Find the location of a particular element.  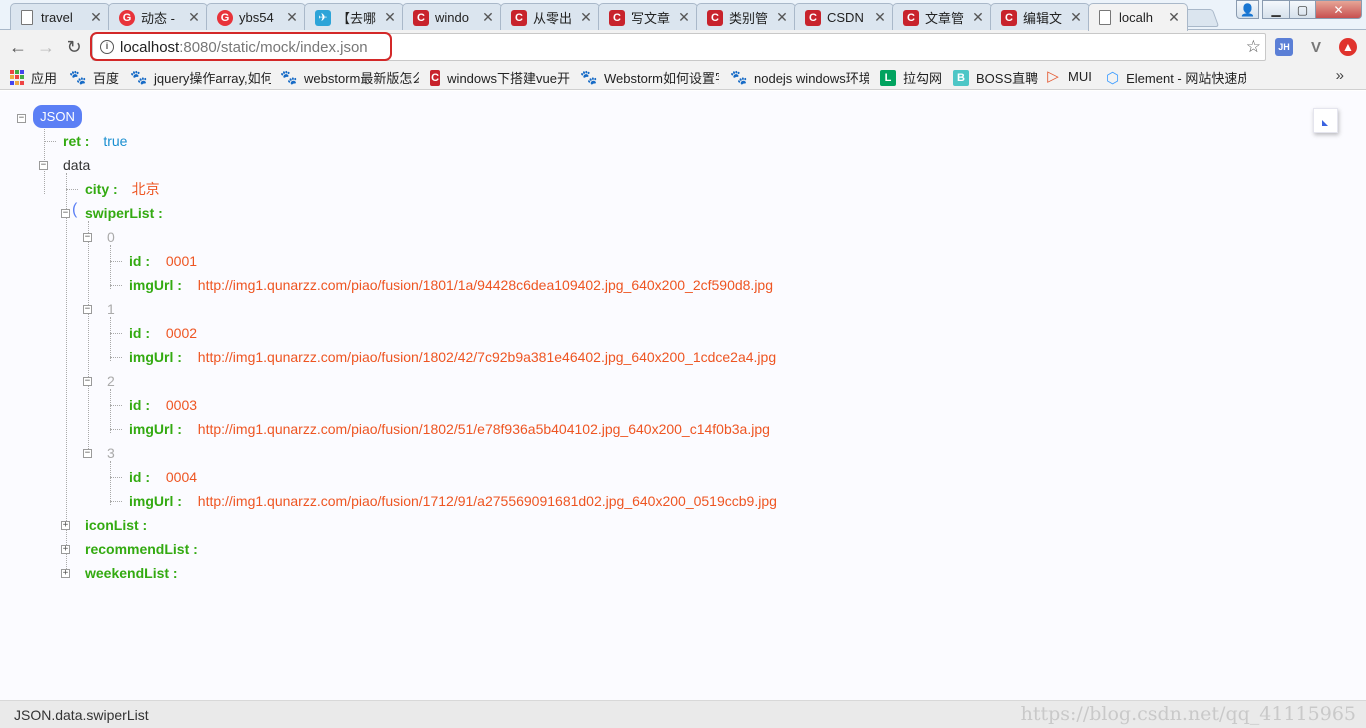

bookmark-windows-vue: C windows下搭建vue开 is located at coordinates (500, 77).